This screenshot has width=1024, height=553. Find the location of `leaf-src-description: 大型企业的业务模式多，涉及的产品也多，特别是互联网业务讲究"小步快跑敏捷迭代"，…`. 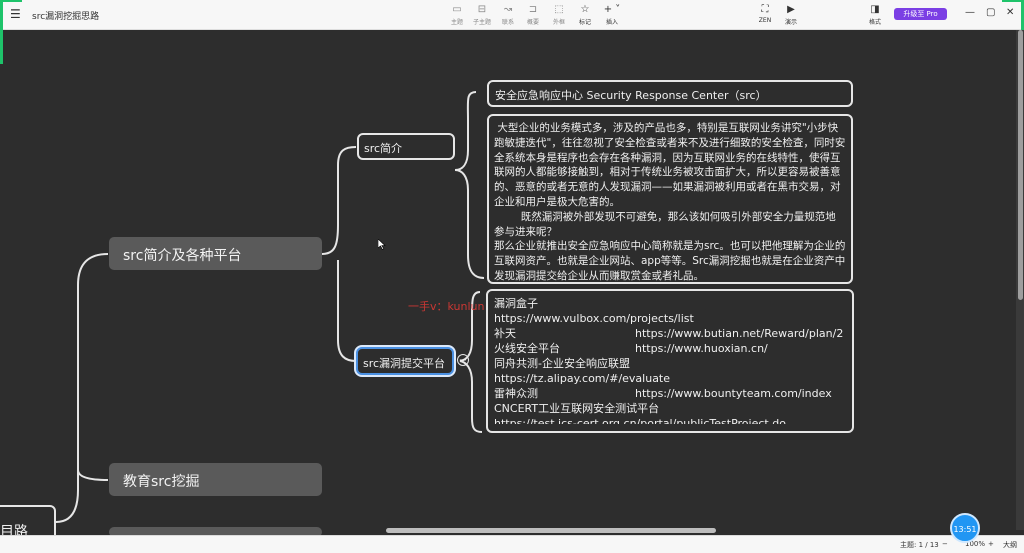

leaf-src-description: 大型企业的业务模式多，涉及的产品也多，特别是互联网业务讲究"小步快跑敏捷迭代"，… is located at coordinates (670, 199).